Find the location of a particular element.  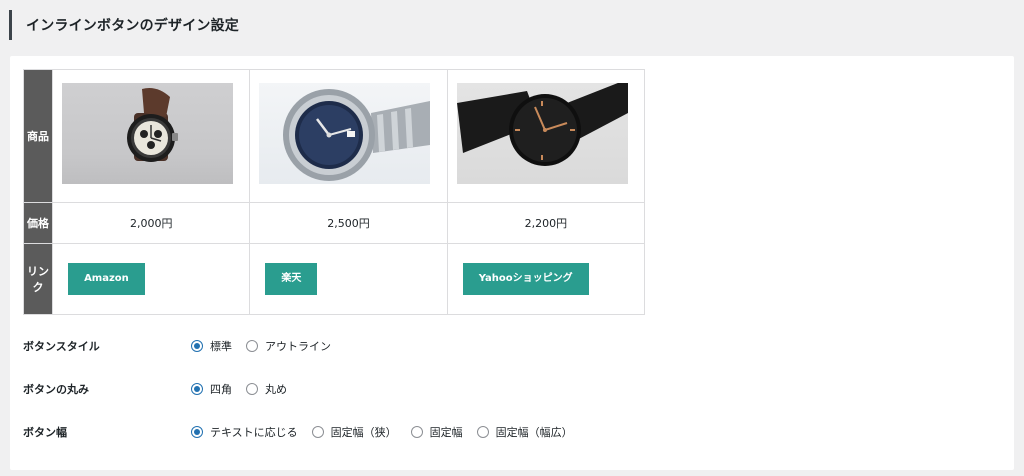

option-outline: アウトライン is located at coordinates (288, 346).